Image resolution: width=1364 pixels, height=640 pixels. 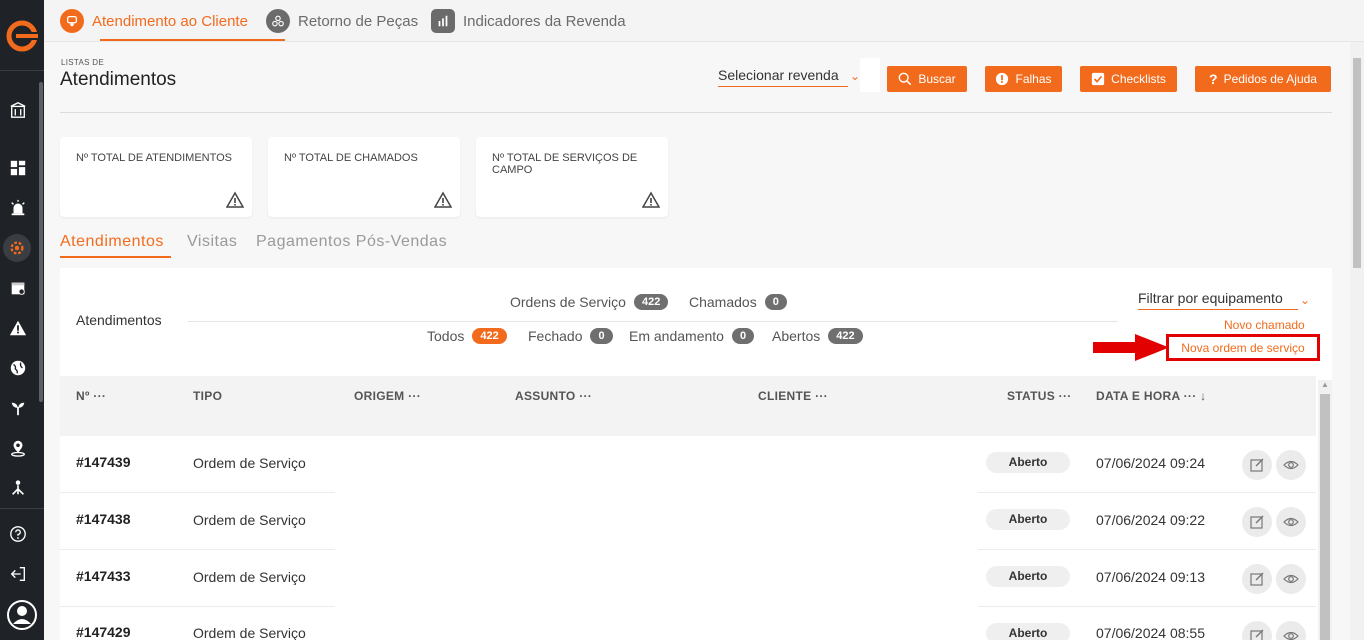 I want to click on filter-ordens-servico: Ordens de Serviço 422, so click(x=589, y=302).